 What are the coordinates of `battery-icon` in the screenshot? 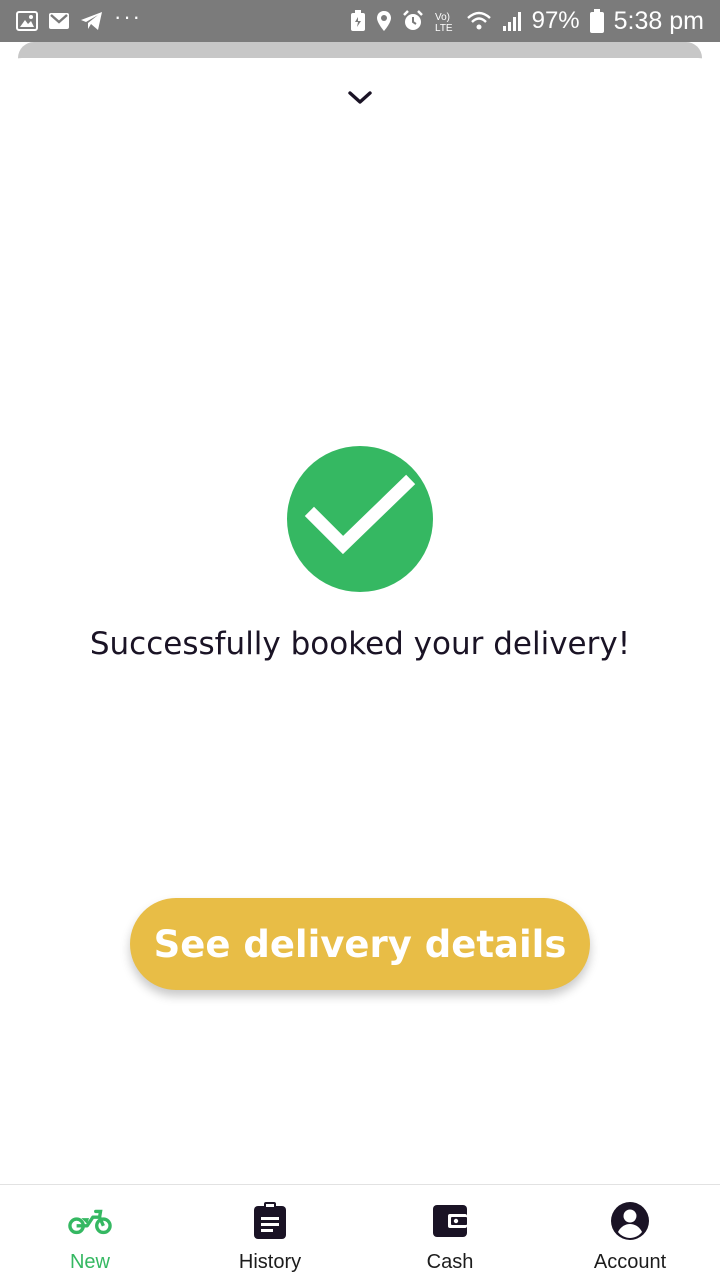 It's located at (596, 21).